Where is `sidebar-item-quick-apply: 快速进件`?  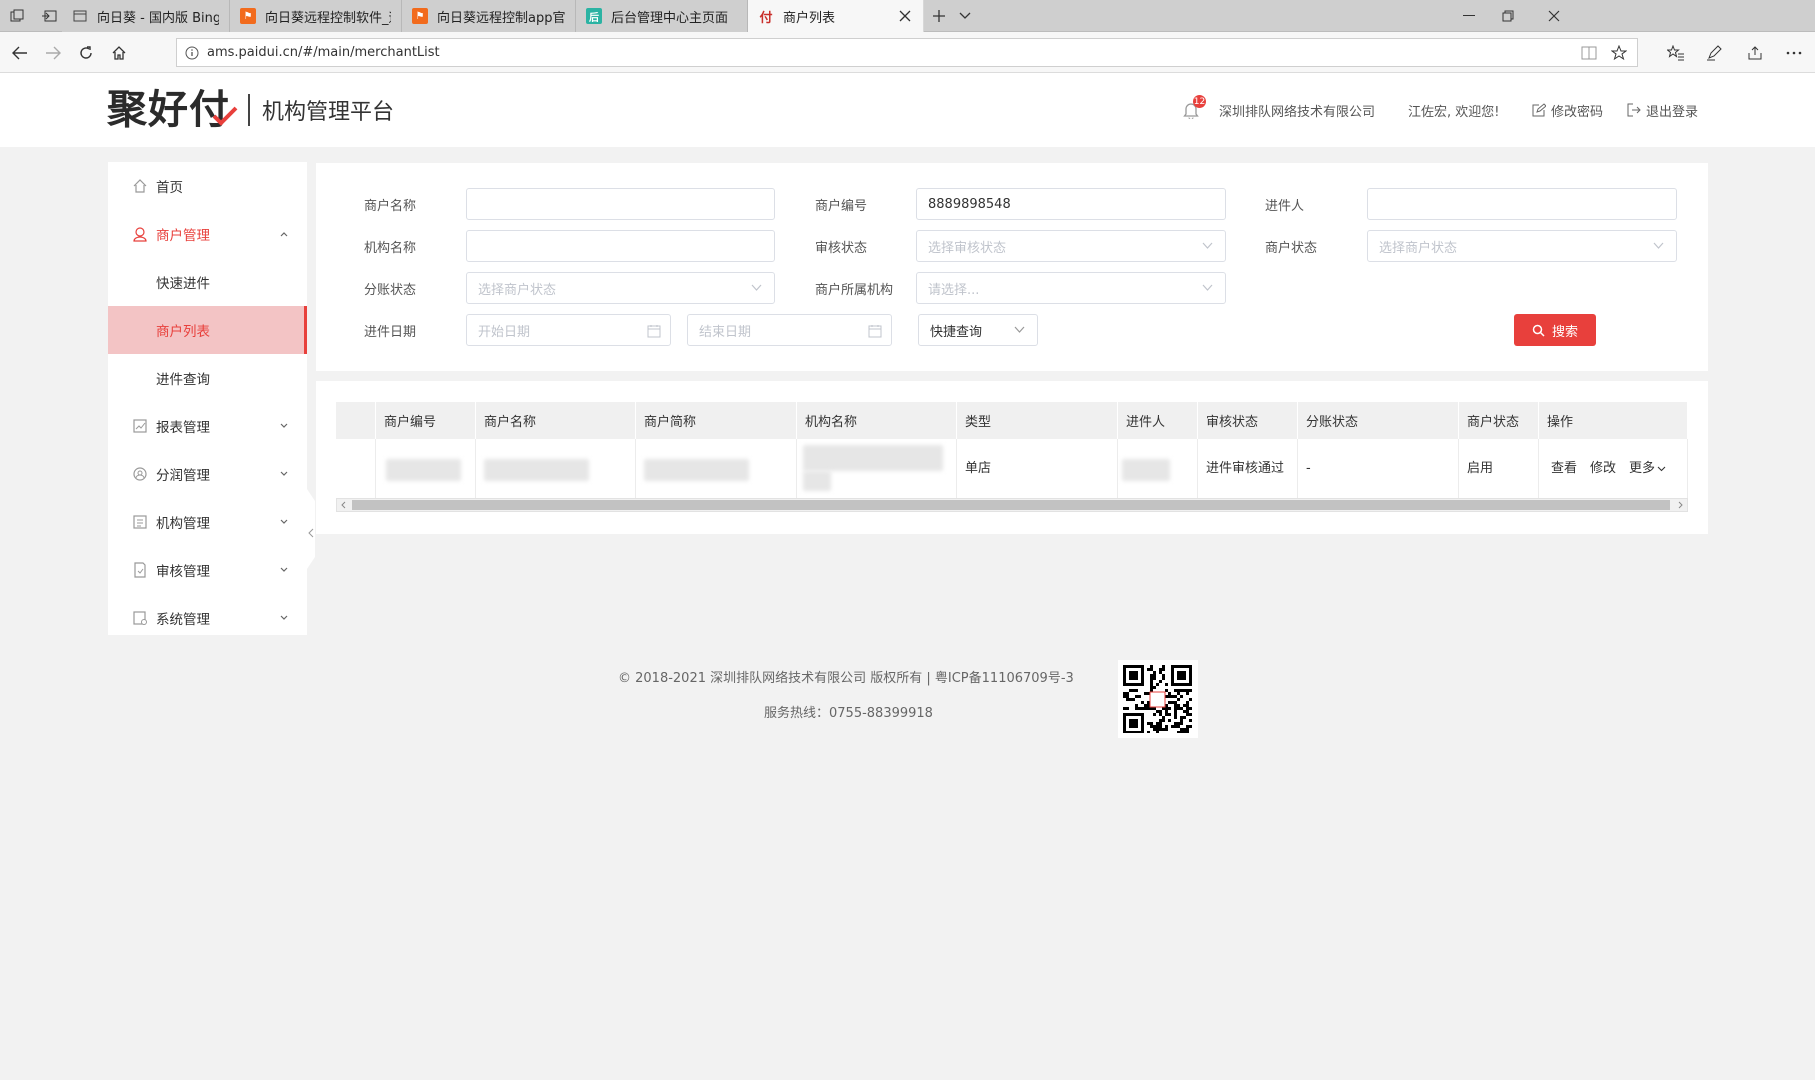 sidebar-item-quick-apply: 快速进件 is located at coordinates (207, 282).